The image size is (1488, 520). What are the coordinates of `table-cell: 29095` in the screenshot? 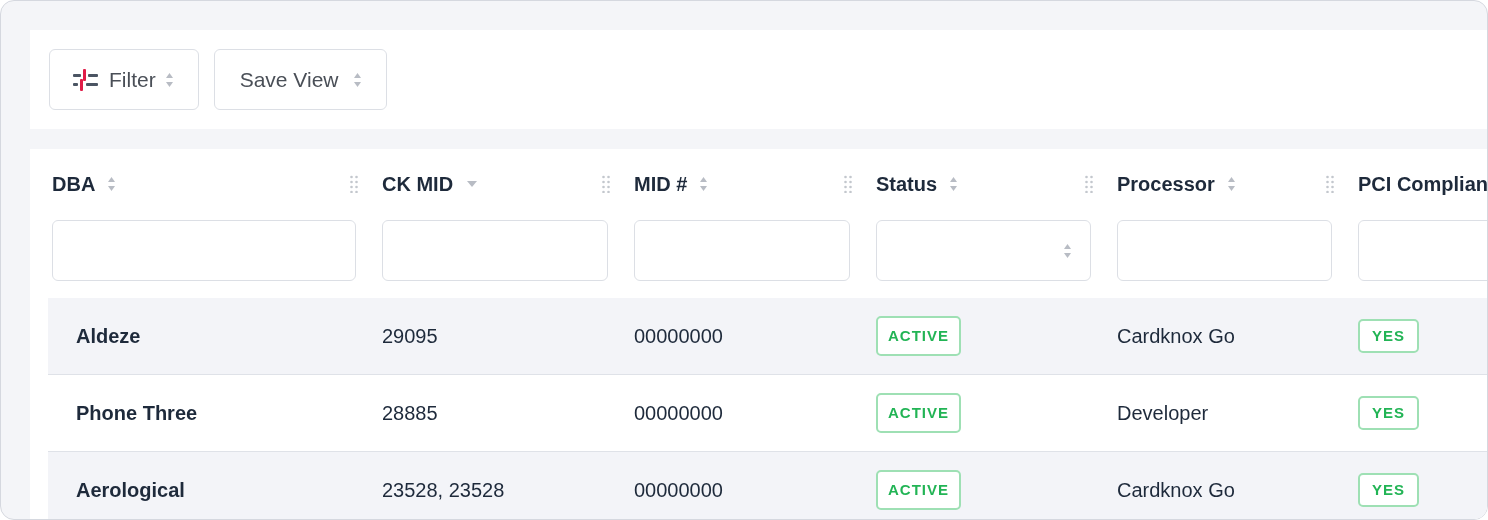 It's located at (410, 336).